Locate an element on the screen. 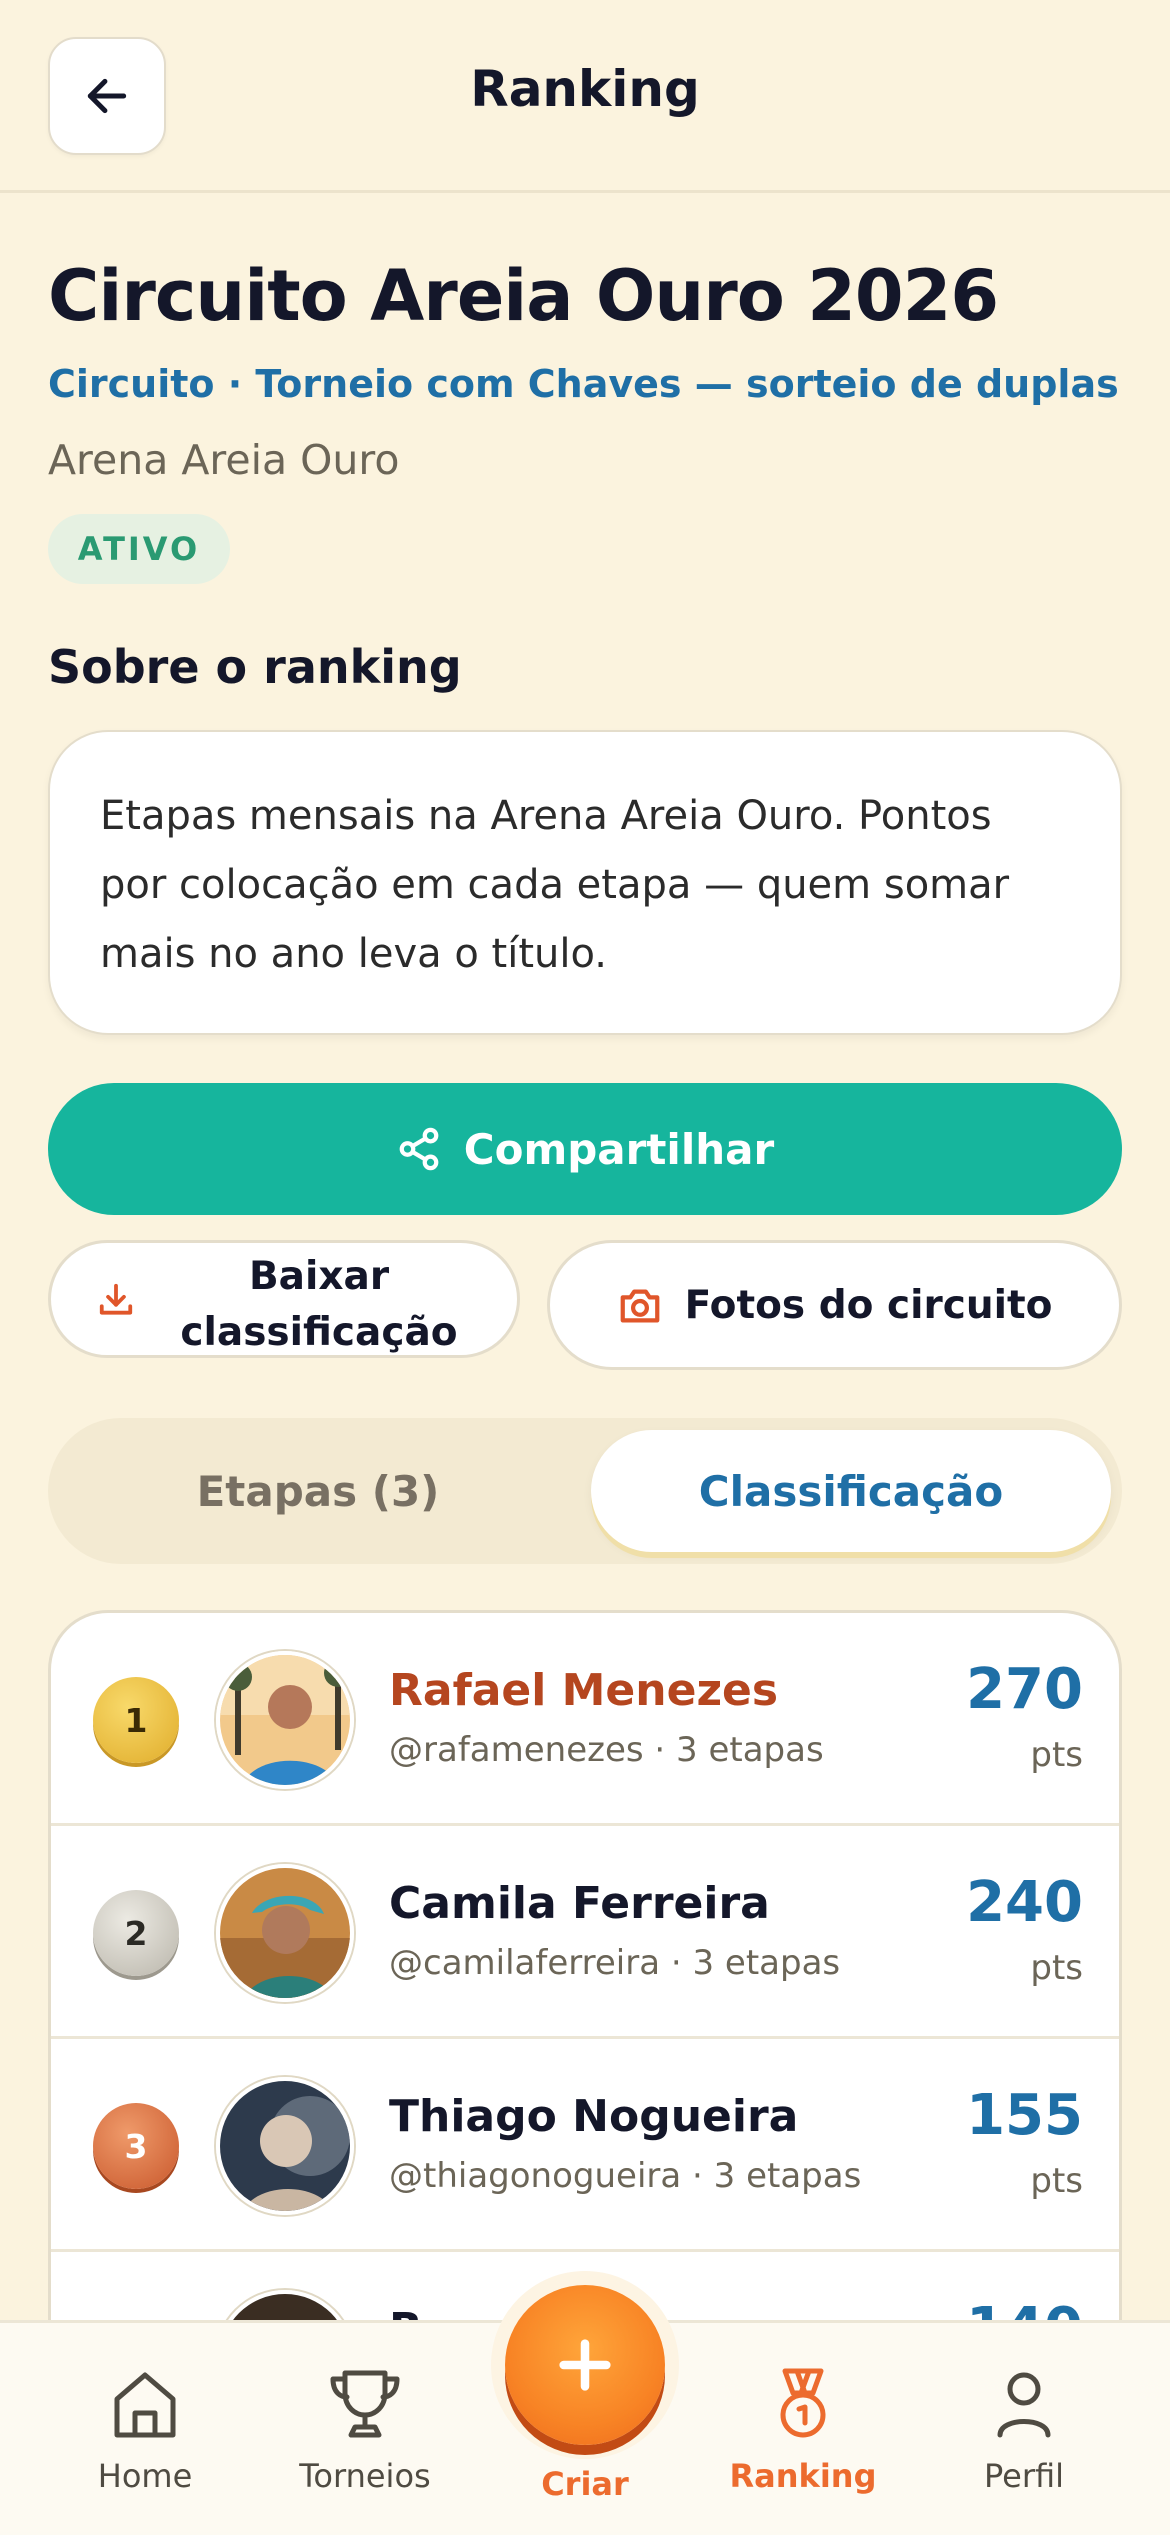 This screenshot has width=1170, height=2535. camera-icon is located at coordinates (639, 1306).